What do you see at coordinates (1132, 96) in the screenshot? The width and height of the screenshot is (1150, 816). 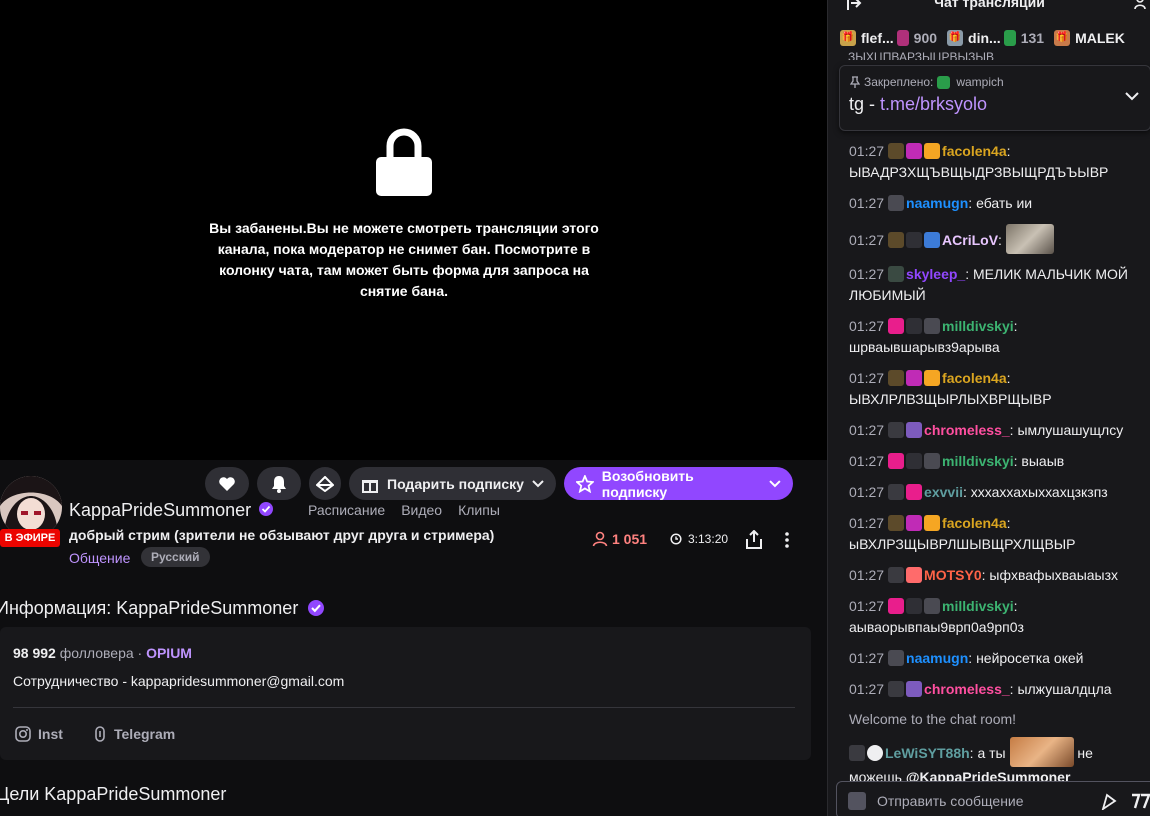 I see `chevron-down-icon` at bounding box center [1132, 96].